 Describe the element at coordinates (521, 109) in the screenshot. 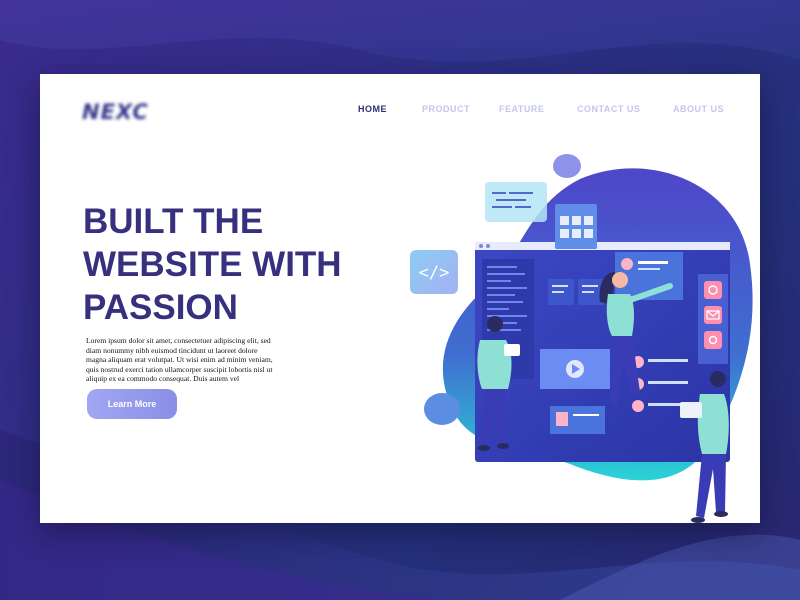

I see `nav-item-feature: FEATURE` at that location.